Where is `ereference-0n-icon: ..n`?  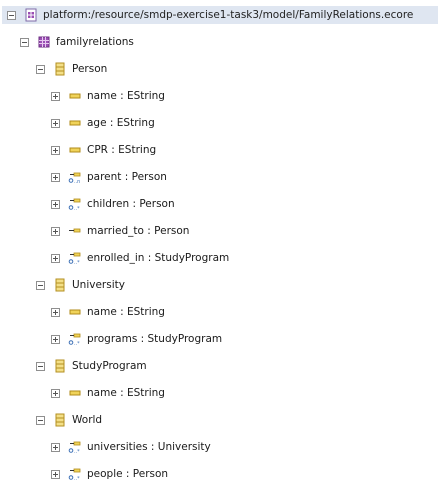 ereference-0n-icon: ..n is located at coordinates (75, 177).